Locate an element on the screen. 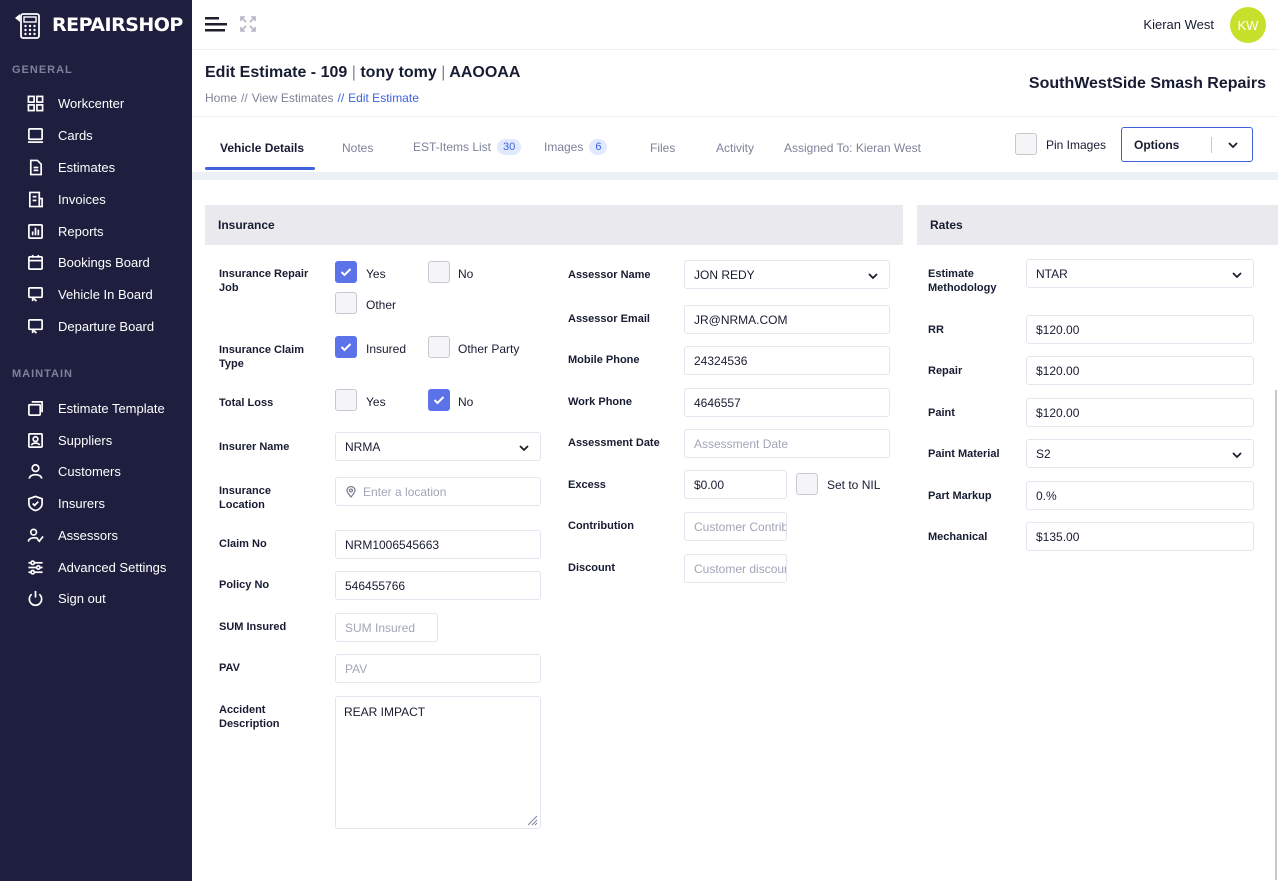 Image resolution: width=1278 pixels, height=881 pixels. repair-job-yes-checkbox is located at coordinates (346, 272).